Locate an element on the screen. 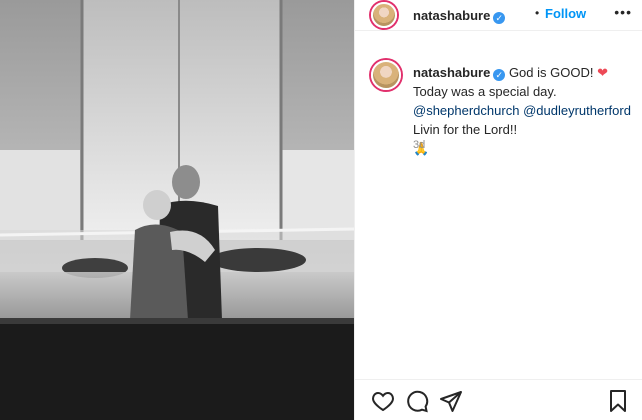  follow-button: Follow is located at coordinates (565, 13).